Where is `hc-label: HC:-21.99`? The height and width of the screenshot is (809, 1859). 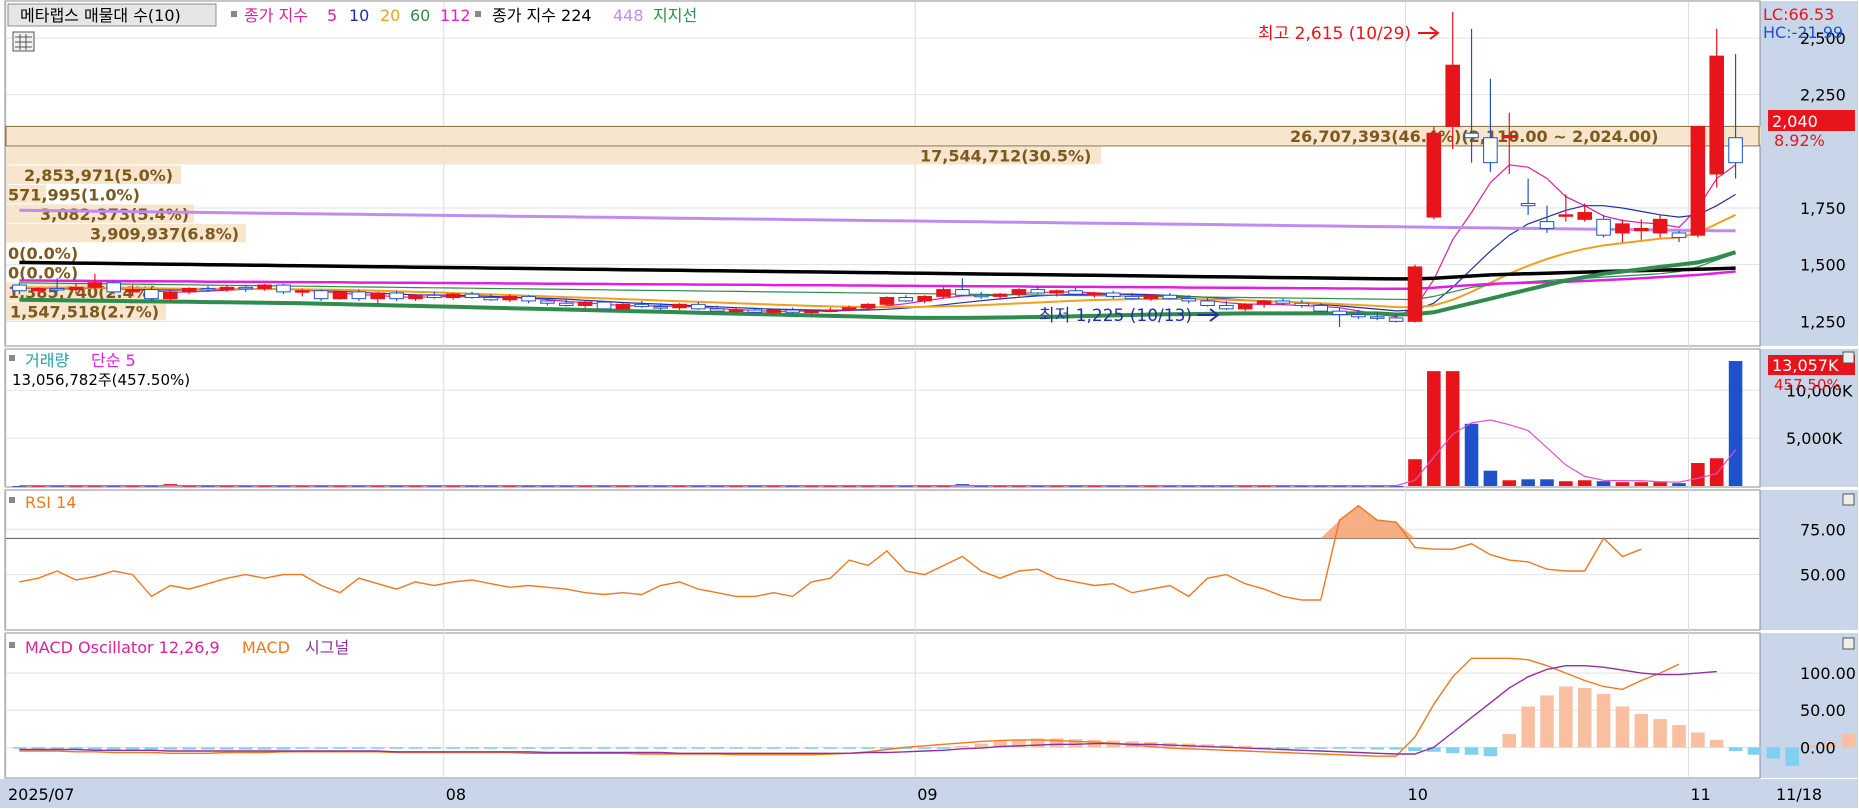 hc-label: HC:-21.99 is located at coordinates (1803, 32).